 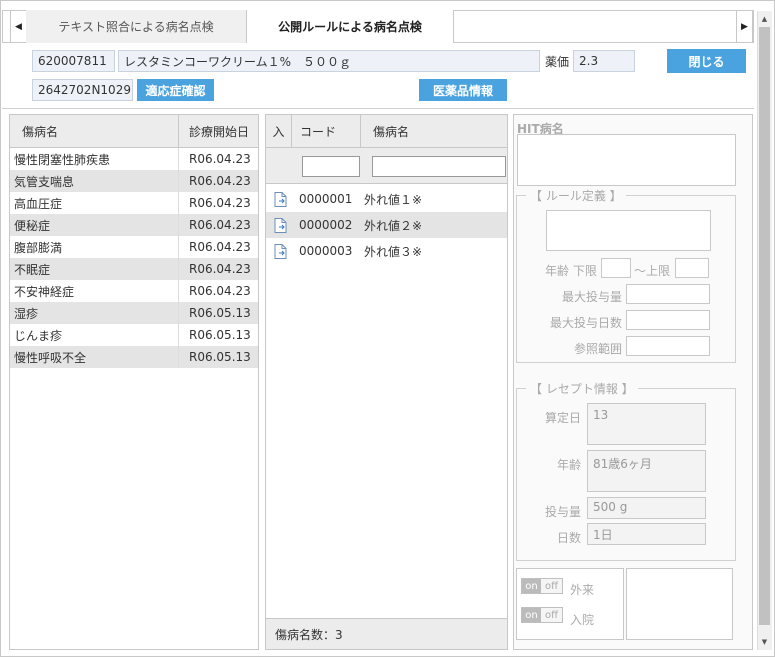 I want to click on table-row: 不安神経症 R06.04.23, so click(x=134, y=291).